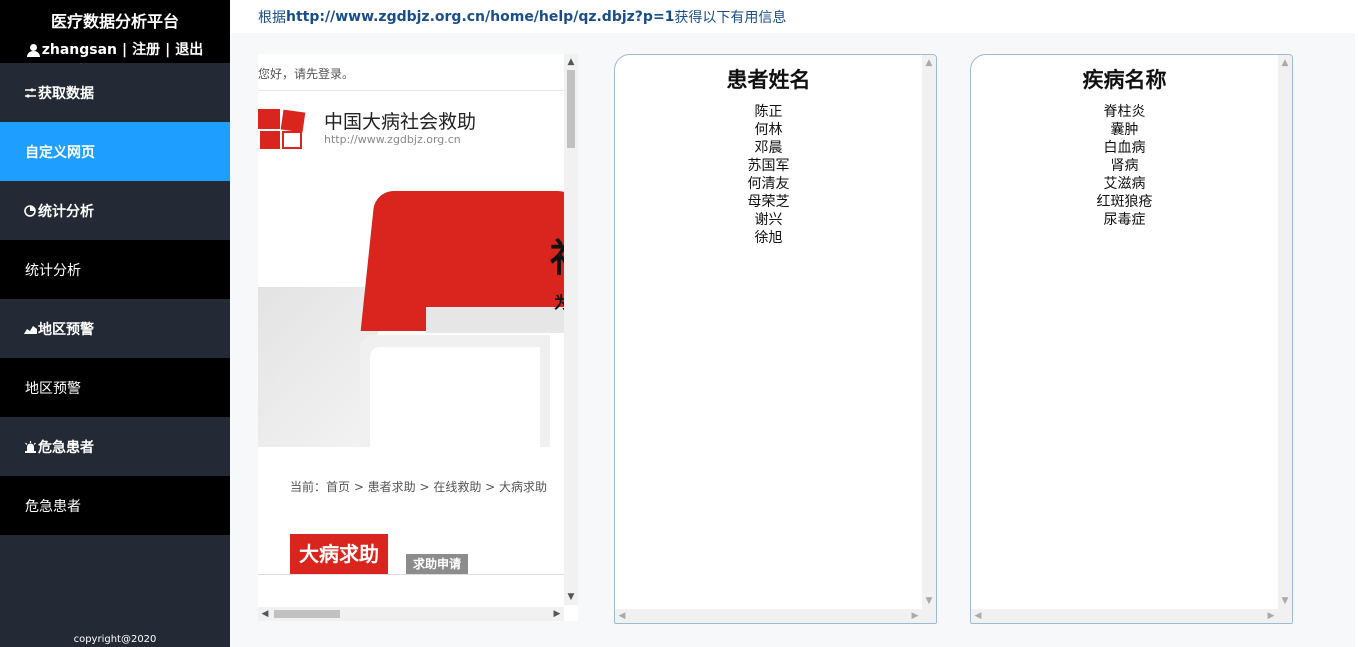 Image resolution: width=1358 pixels, height=647 pixels. Describe the element at coordinates (30, 92) in the screenshot. I see `settings-icon` at that location.